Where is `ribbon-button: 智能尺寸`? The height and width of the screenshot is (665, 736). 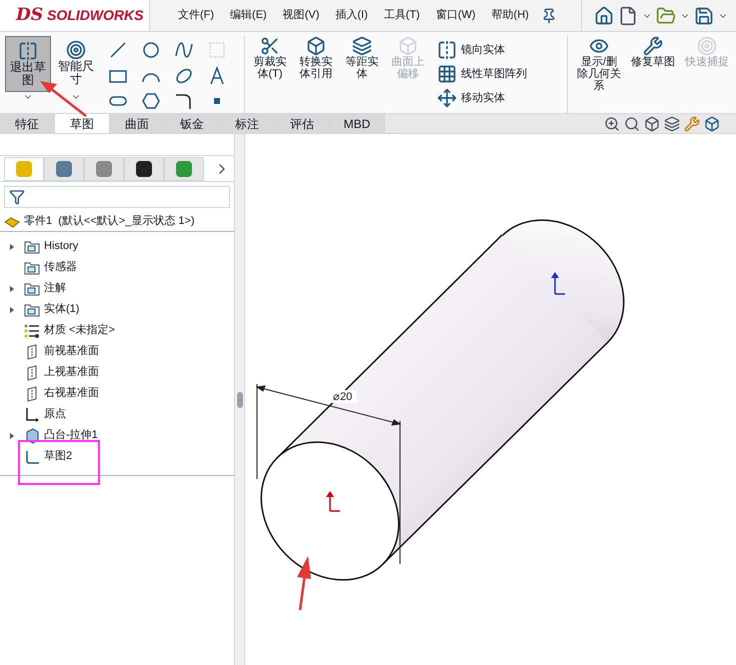 ribbon-button: 智能尺寸 is located at coordinates (76, 64).